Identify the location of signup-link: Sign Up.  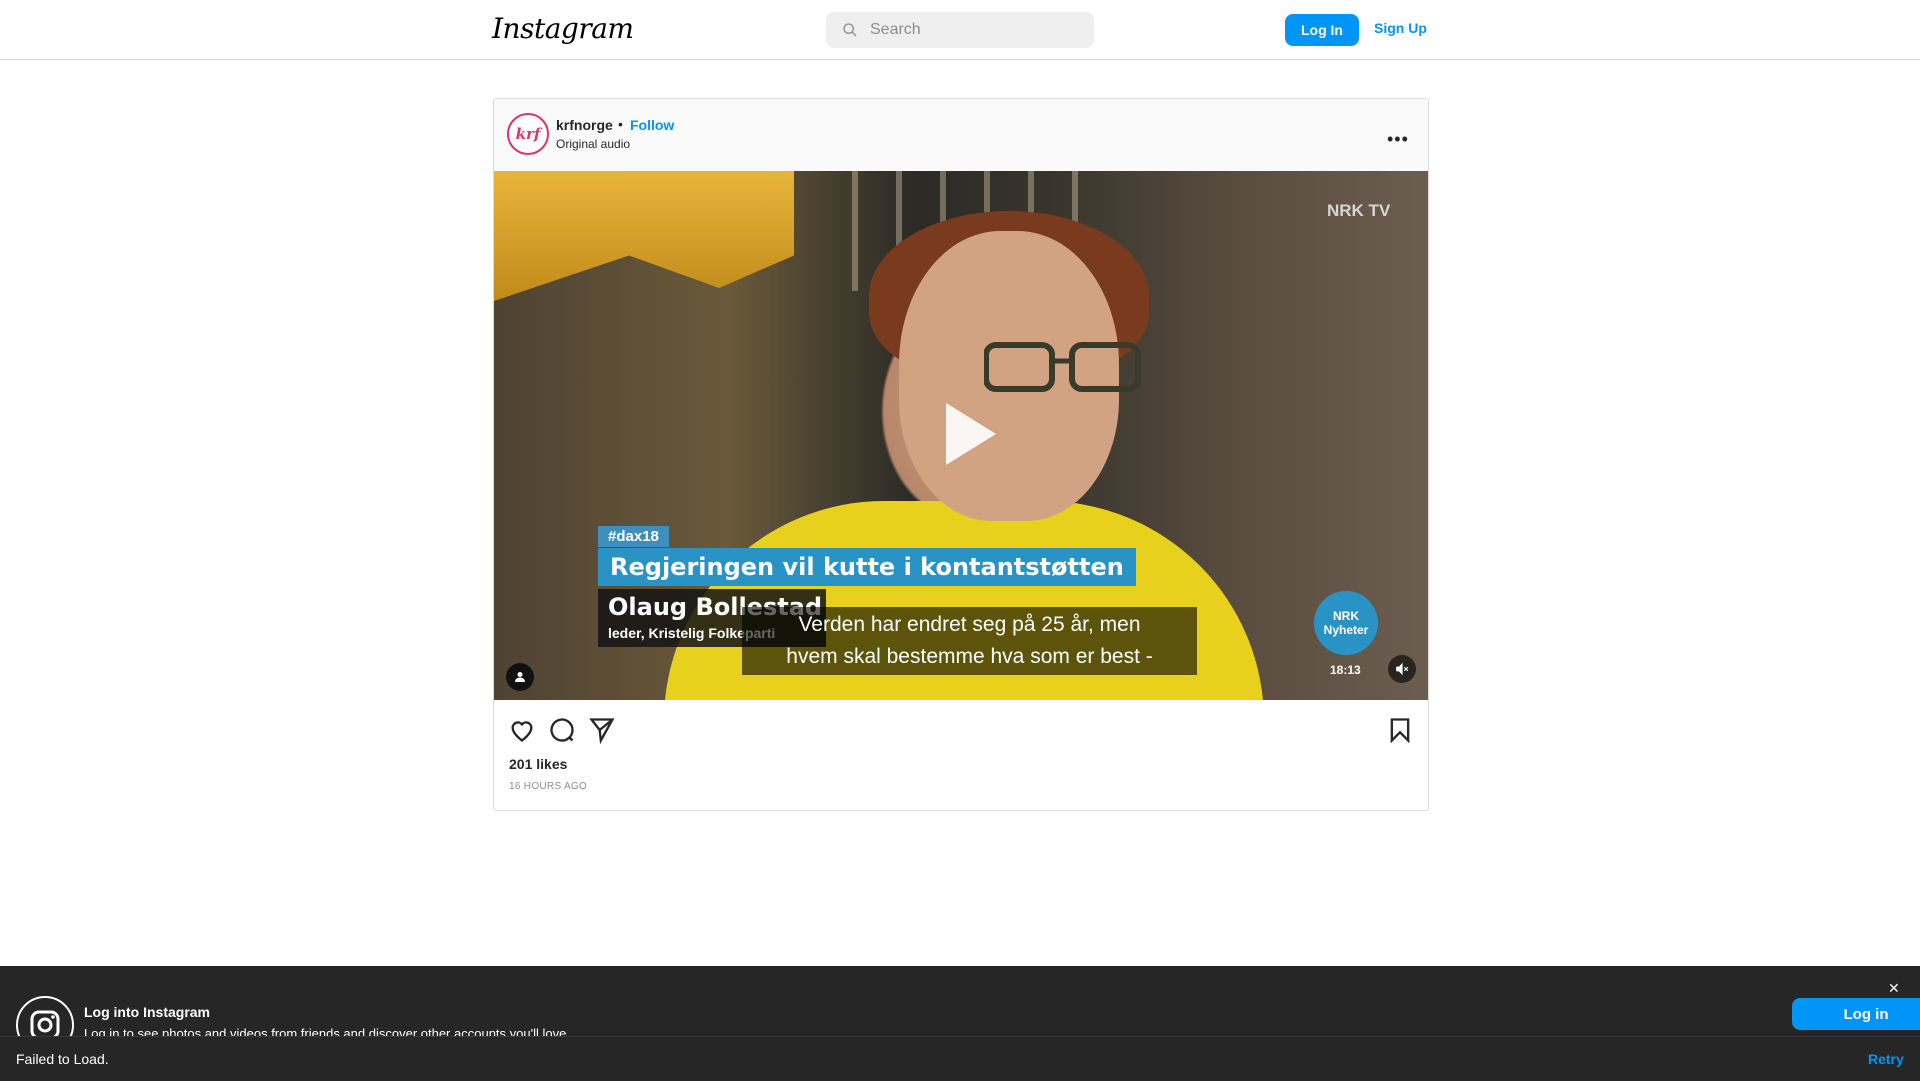
(1400, 28).